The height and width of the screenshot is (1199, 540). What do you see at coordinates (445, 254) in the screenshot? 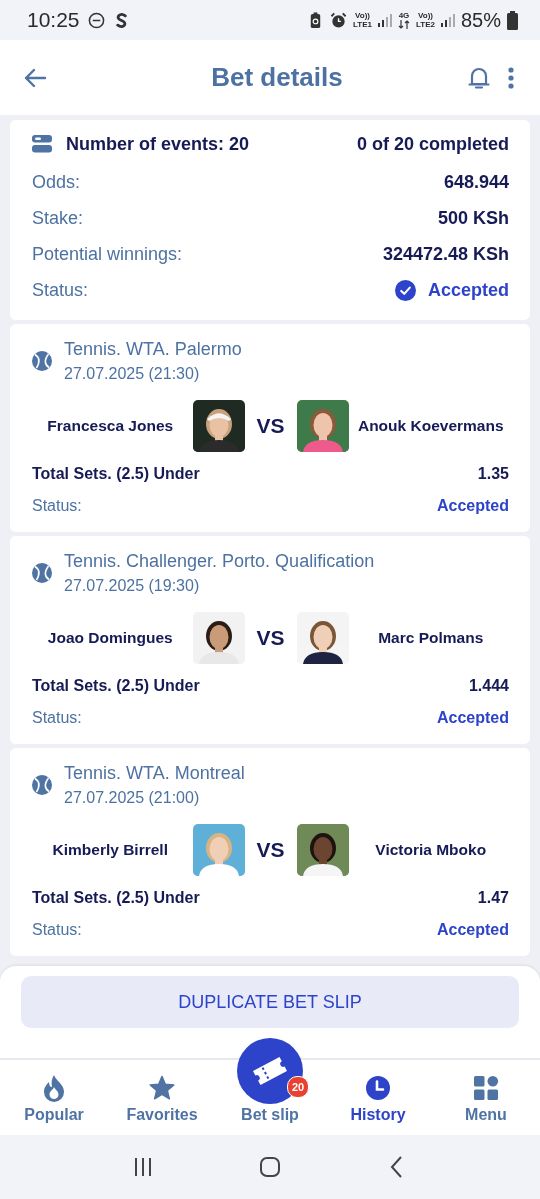
I see `summary-value: 324472.48 KSh` at bounding box center [445, 254].